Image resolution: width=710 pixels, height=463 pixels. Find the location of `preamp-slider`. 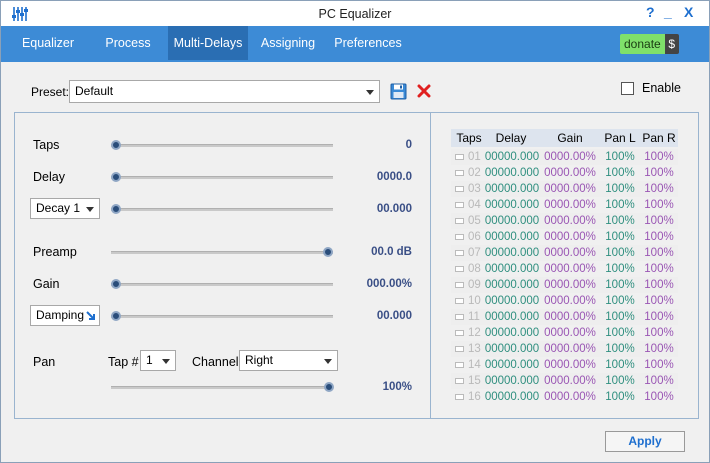

preamp-slider is located at coordinates (222, 252).